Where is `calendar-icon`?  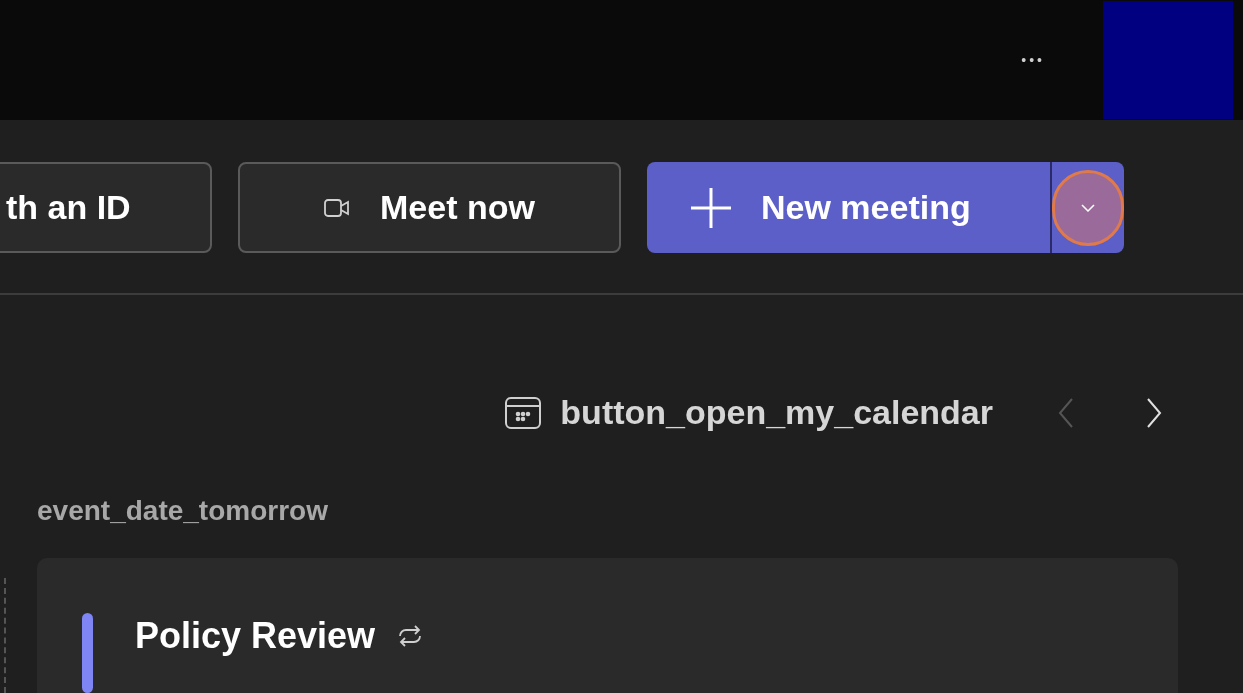 calendar-icon is located at coordinates (523, 412).